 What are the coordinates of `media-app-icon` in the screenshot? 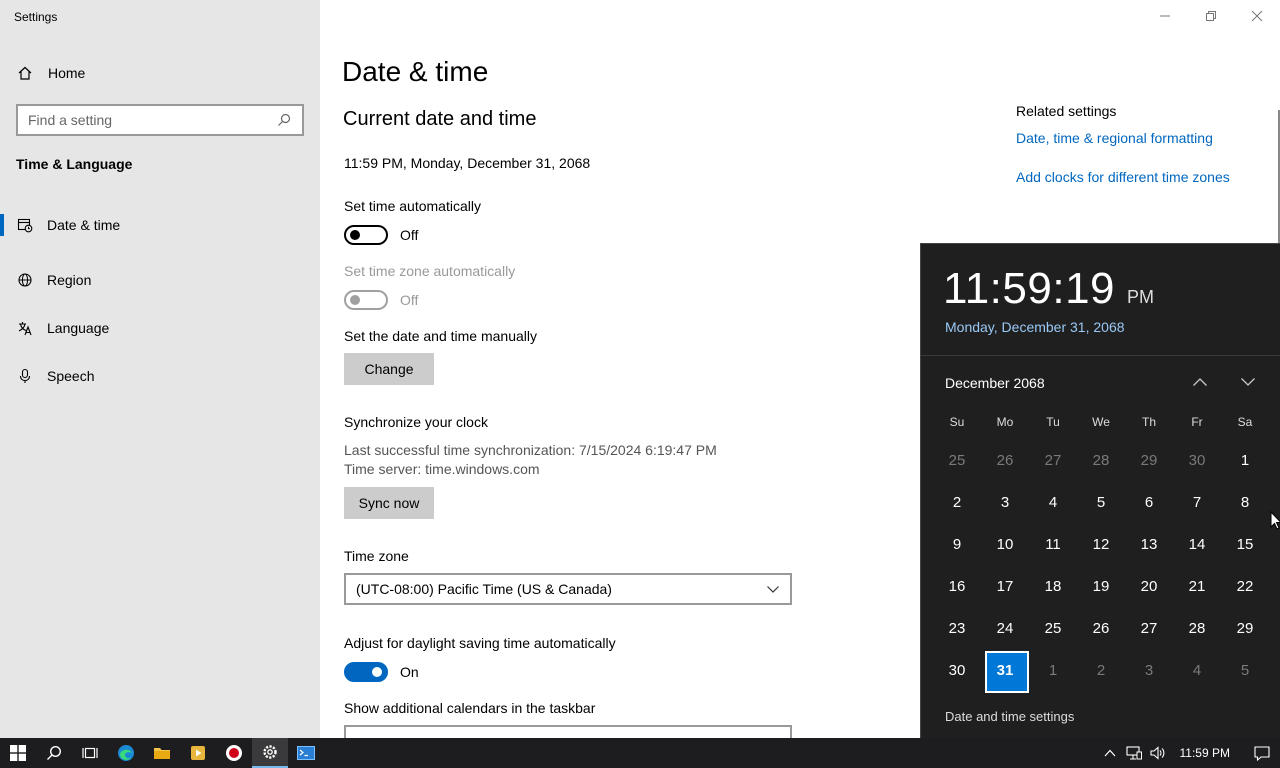 It's located at (198, 753).